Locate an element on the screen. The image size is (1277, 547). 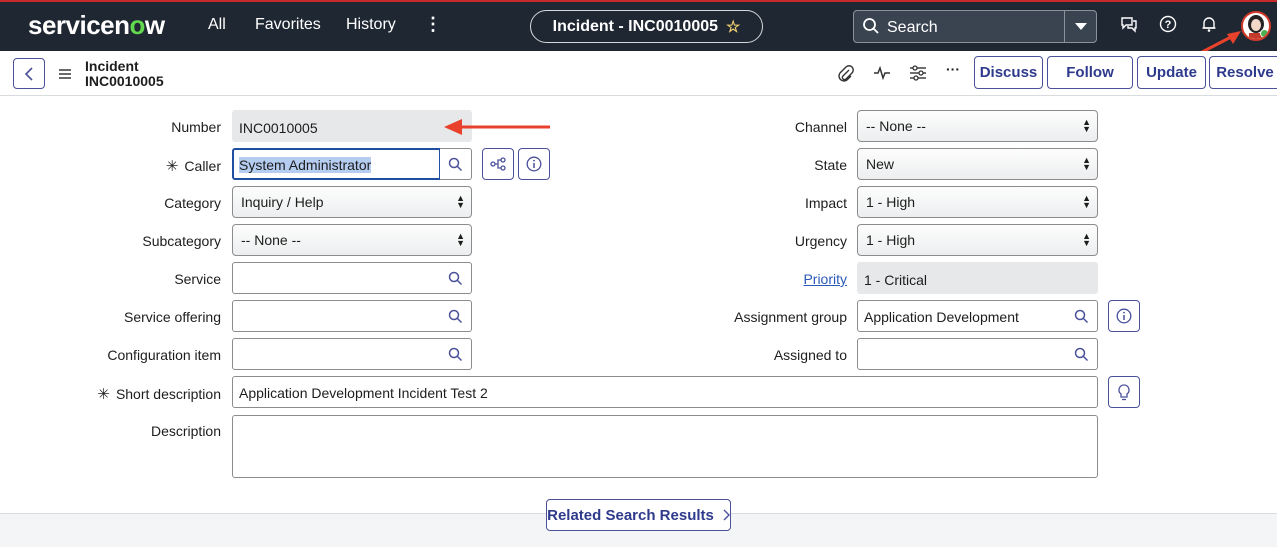
search-placeholder: Search is located at coordinates (912, 27).